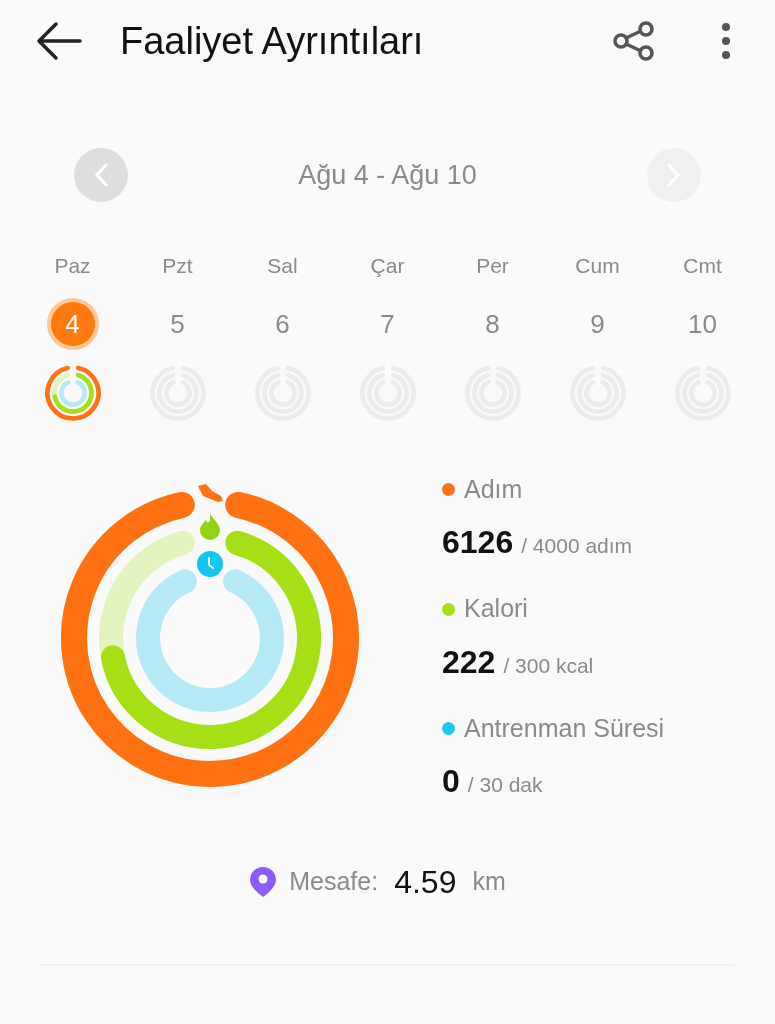  I want to click on weekday-label: Cmt, so click(702, 266).